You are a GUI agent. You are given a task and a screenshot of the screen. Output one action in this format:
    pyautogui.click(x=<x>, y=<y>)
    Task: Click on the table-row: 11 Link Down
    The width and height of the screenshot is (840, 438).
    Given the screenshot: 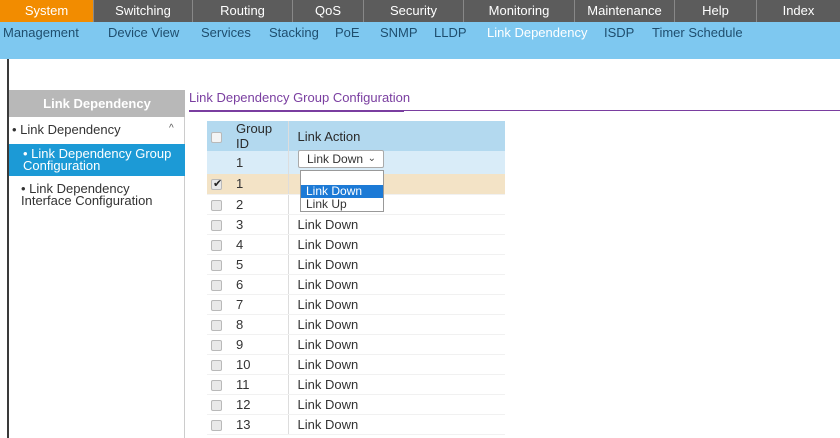 What is the action you would take?
    pyautogui.click(x=356, y=384)
    